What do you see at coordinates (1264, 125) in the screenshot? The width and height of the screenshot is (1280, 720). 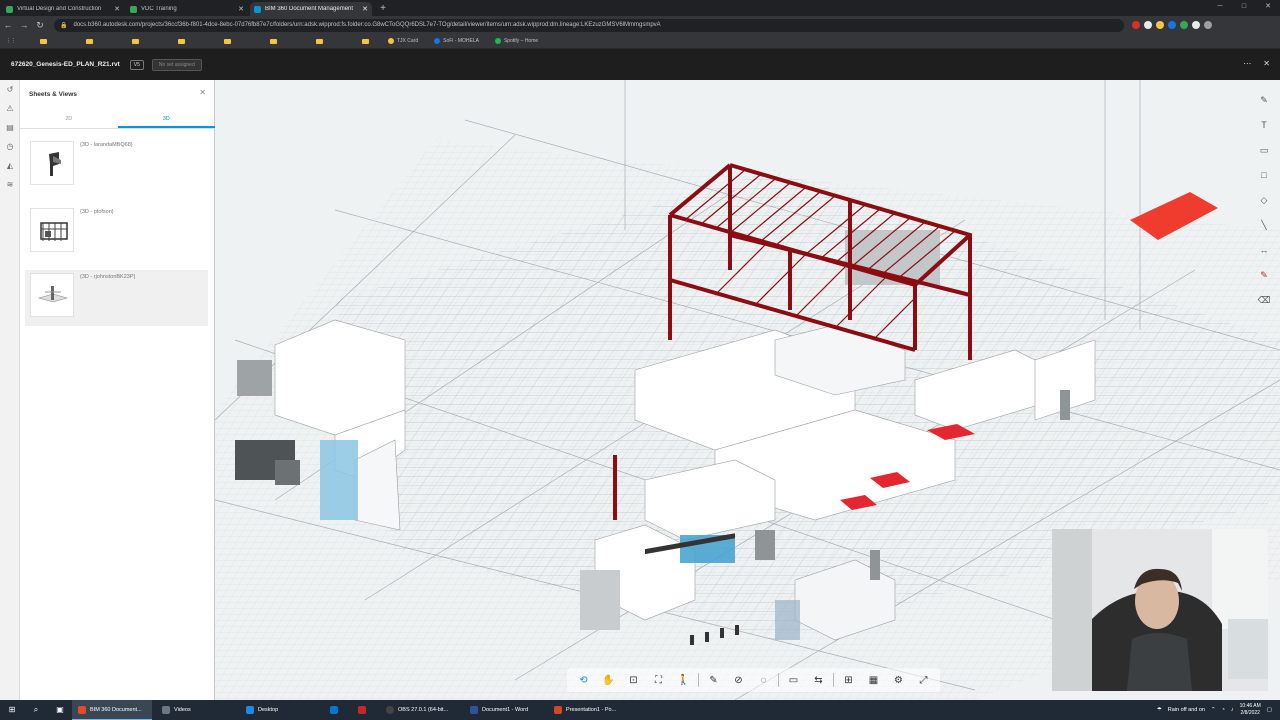 I see `text-tool-icon: T` at bounding box center [1264, 125].